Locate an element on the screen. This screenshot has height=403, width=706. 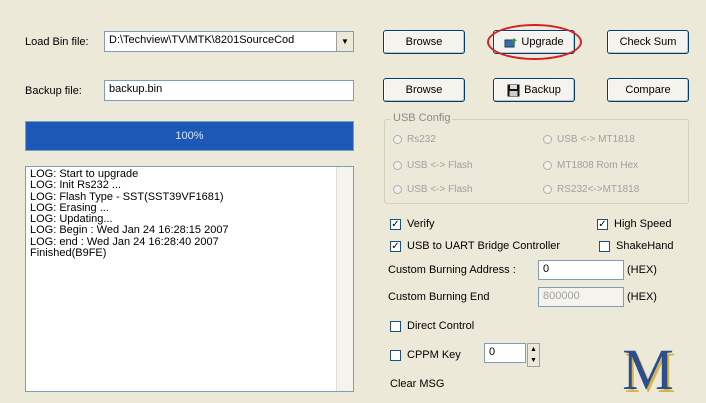
usb-config-title: USB Config is located at coordinates (422, 118).